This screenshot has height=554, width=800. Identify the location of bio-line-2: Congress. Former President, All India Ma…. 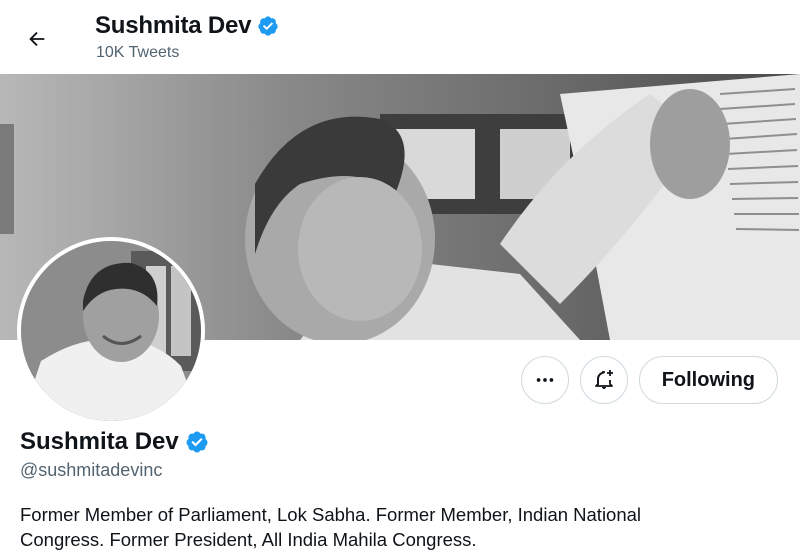
(248, 539).